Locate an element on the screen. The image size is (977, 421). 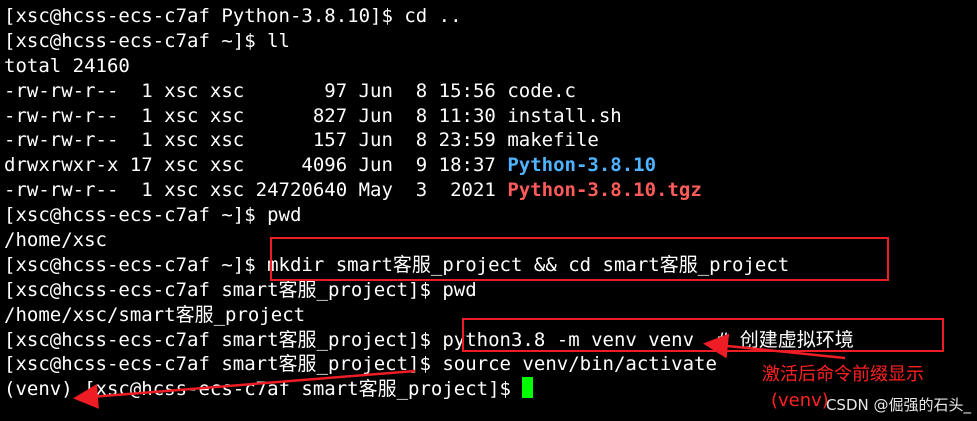
file-meta: drwxrwxr-x 17 xsc xsc 4096 Jun 9 18:37 is located at coordinates (256, 165).